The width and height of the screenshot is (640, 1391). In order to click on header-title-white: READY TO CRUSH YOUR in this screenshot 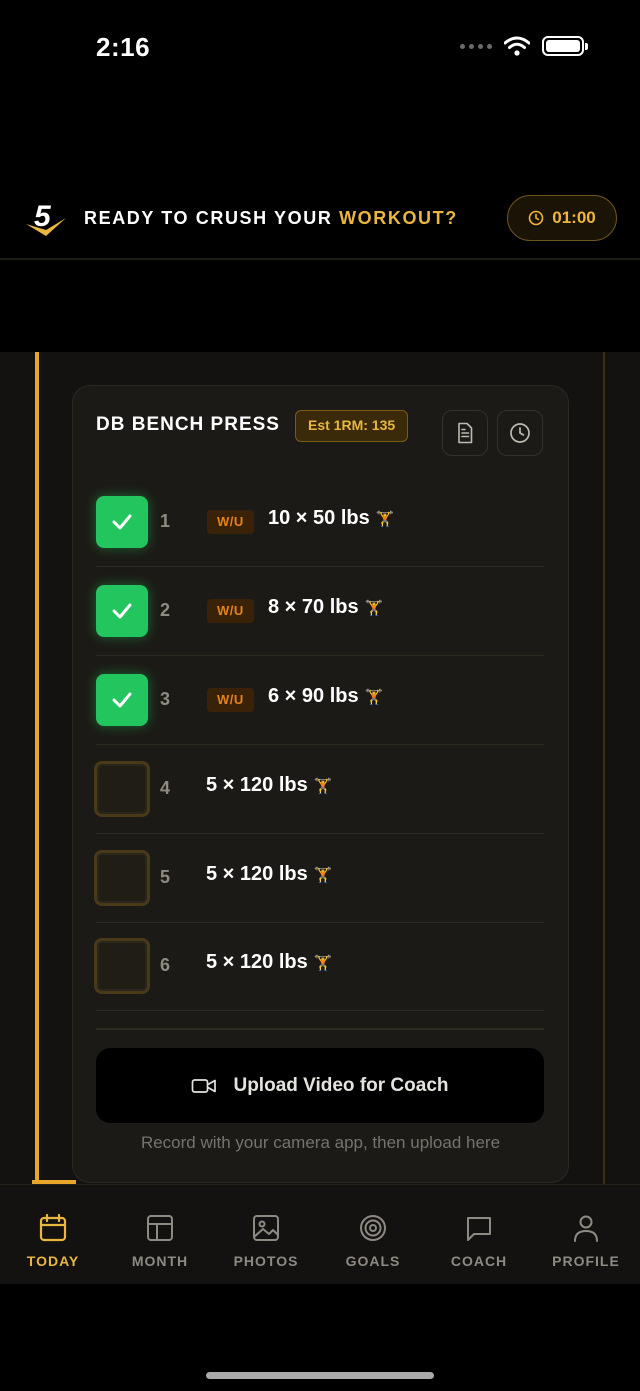, I will do `click(208, 218)`.